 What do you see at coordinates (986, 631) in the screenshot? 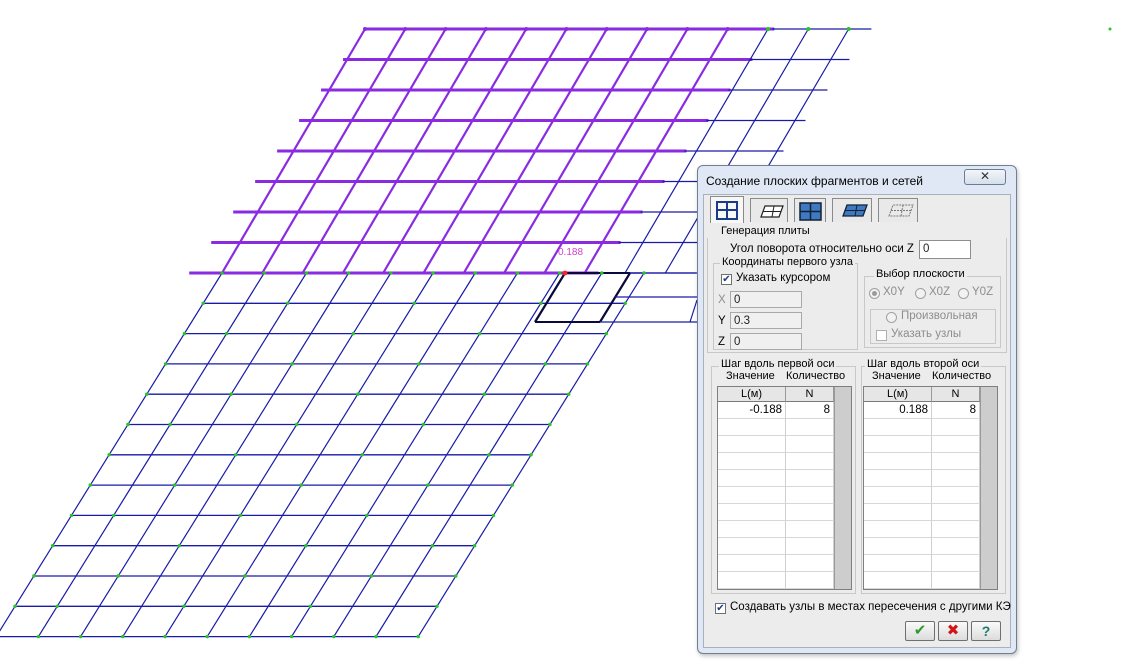
I see `help-button: ?` at bounding box center [986, 631].